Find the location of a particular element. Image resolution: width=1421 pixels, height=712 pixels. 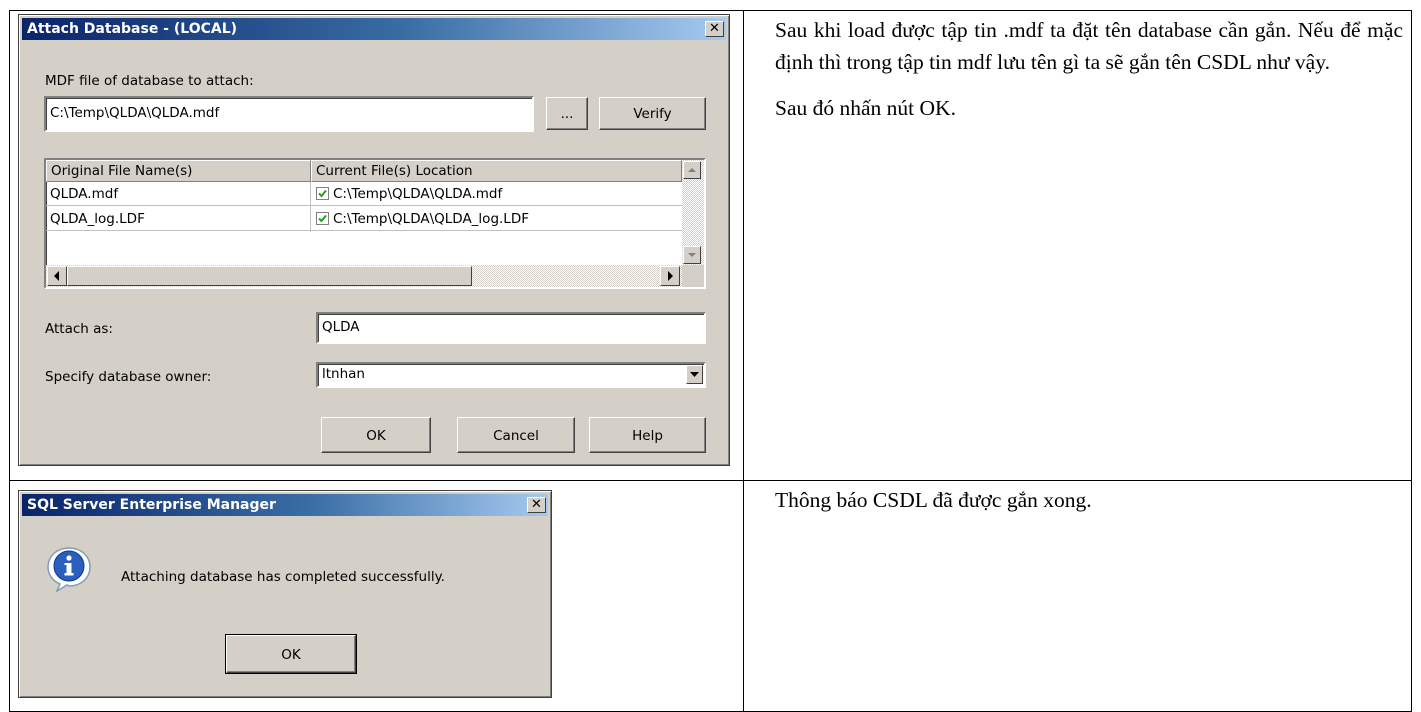

column-divider is located at coordinates (310, 207).